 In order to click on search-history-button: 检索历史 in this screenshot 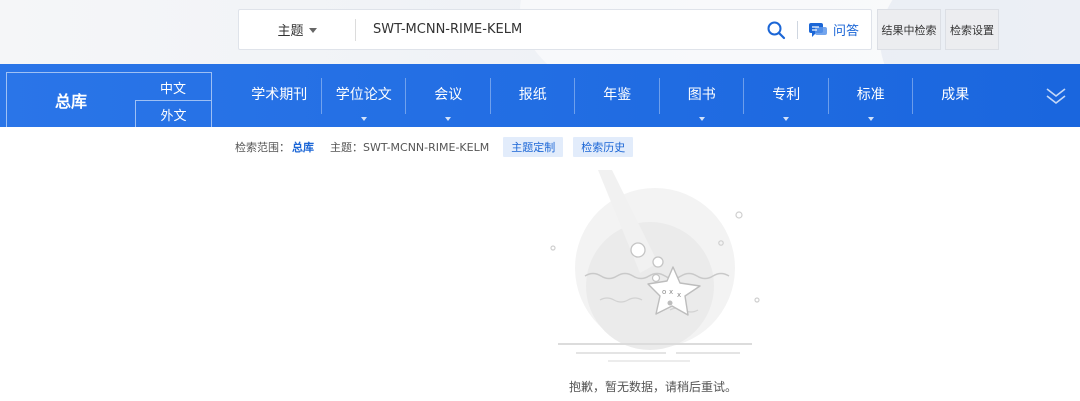, I will do `click(603, 147)`.